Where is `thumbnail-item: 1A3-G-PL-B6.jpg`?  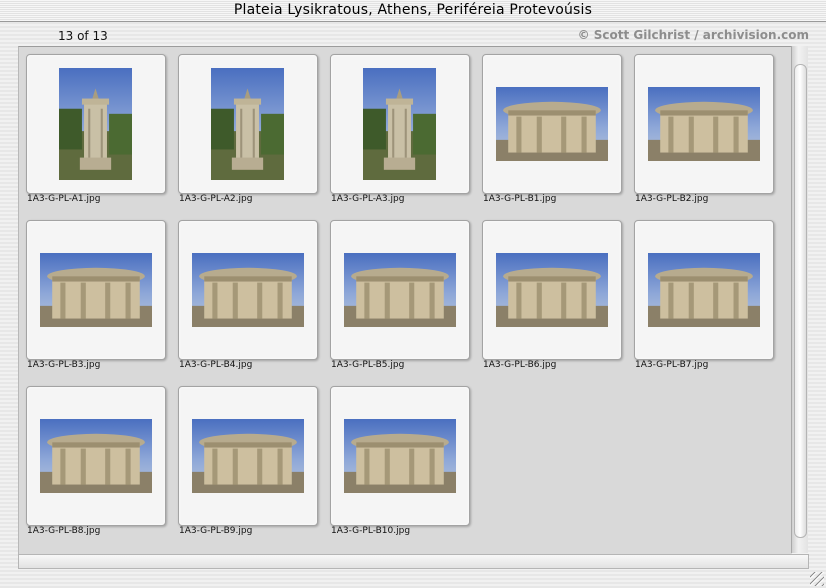
thumbnail-item: 1A3-G-PL-B6.jpg is located at coordinates (549, 292).